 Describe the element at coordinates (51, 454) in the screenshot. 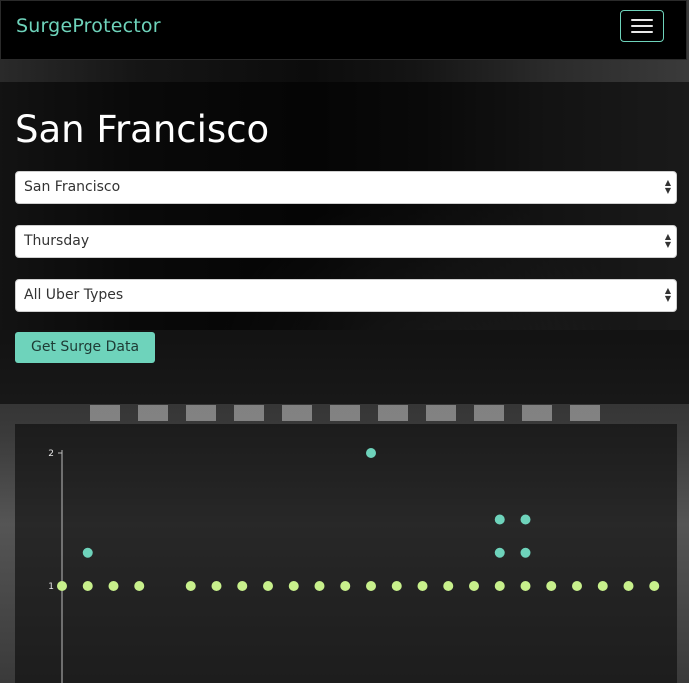

I see `y-tick-label: 2` at that location.